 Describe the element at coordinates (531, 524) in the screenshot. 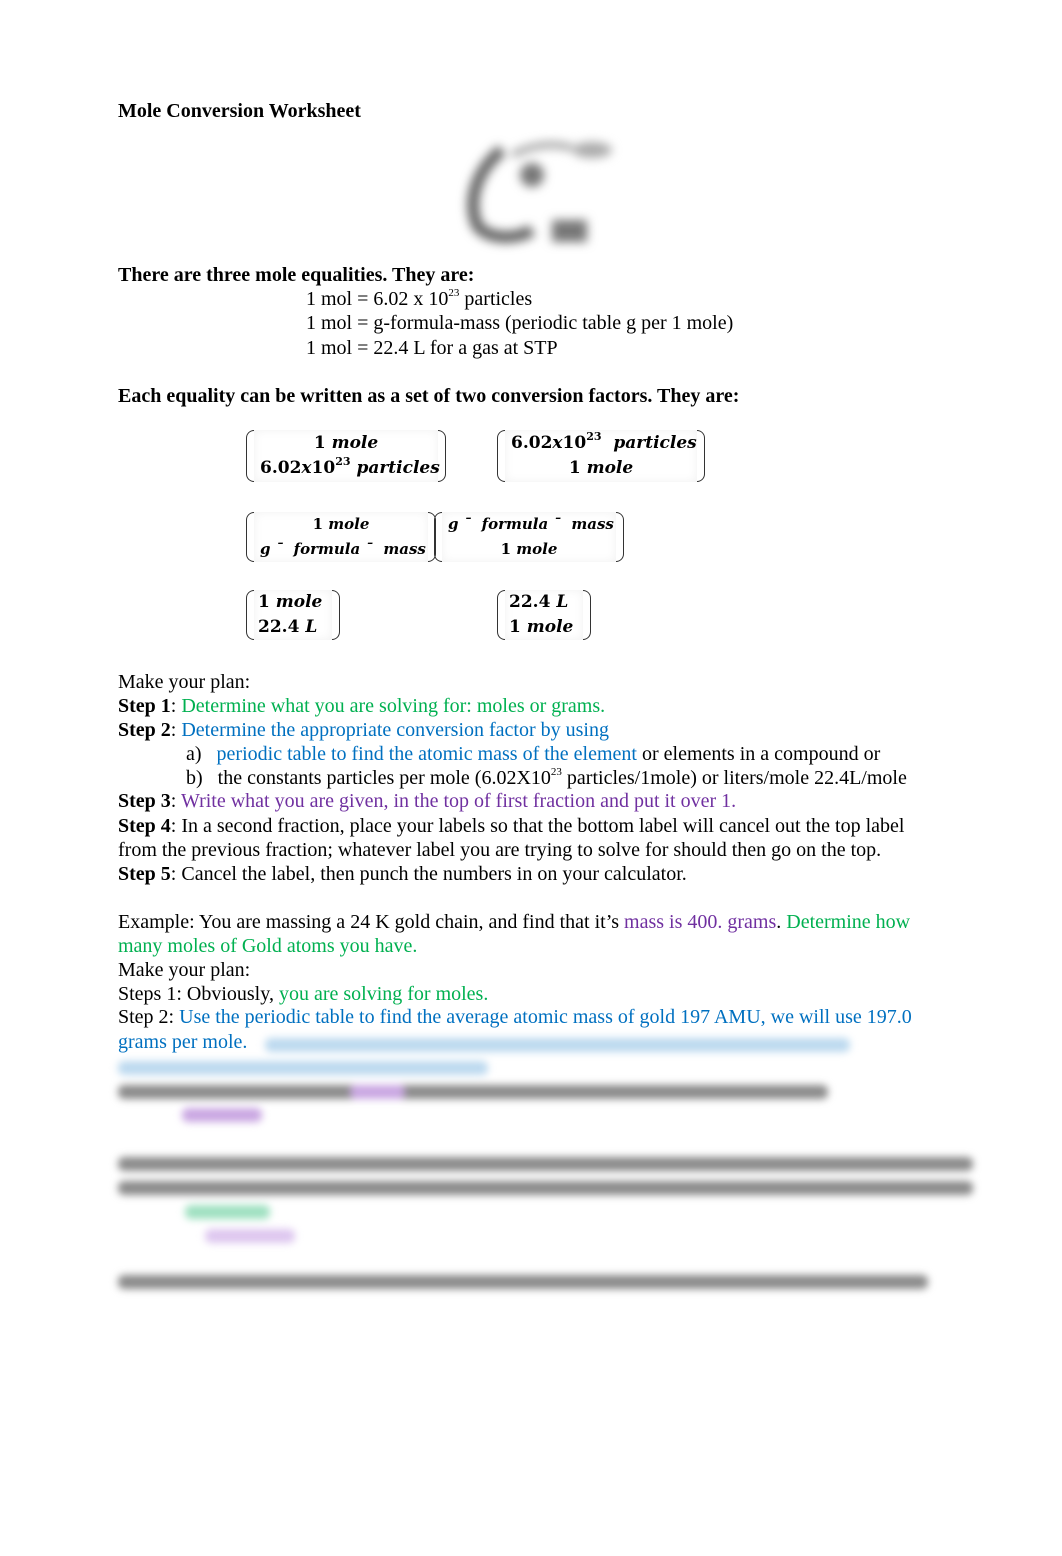

I see `factor-numerator: g ¯ formula ¯ mass` at that location.